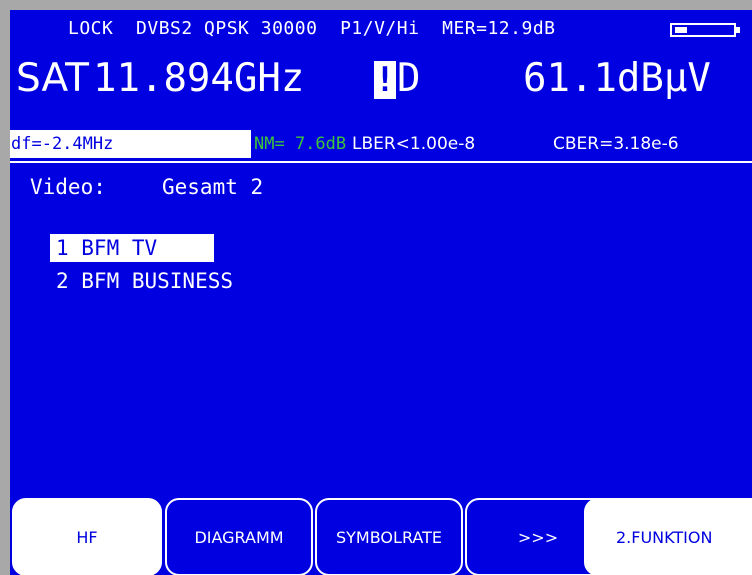 Image resolution: width=752 pixels, height=575 pixels. I want to click on frequency-offset: df=-2.4MHz, so click(130, 144).